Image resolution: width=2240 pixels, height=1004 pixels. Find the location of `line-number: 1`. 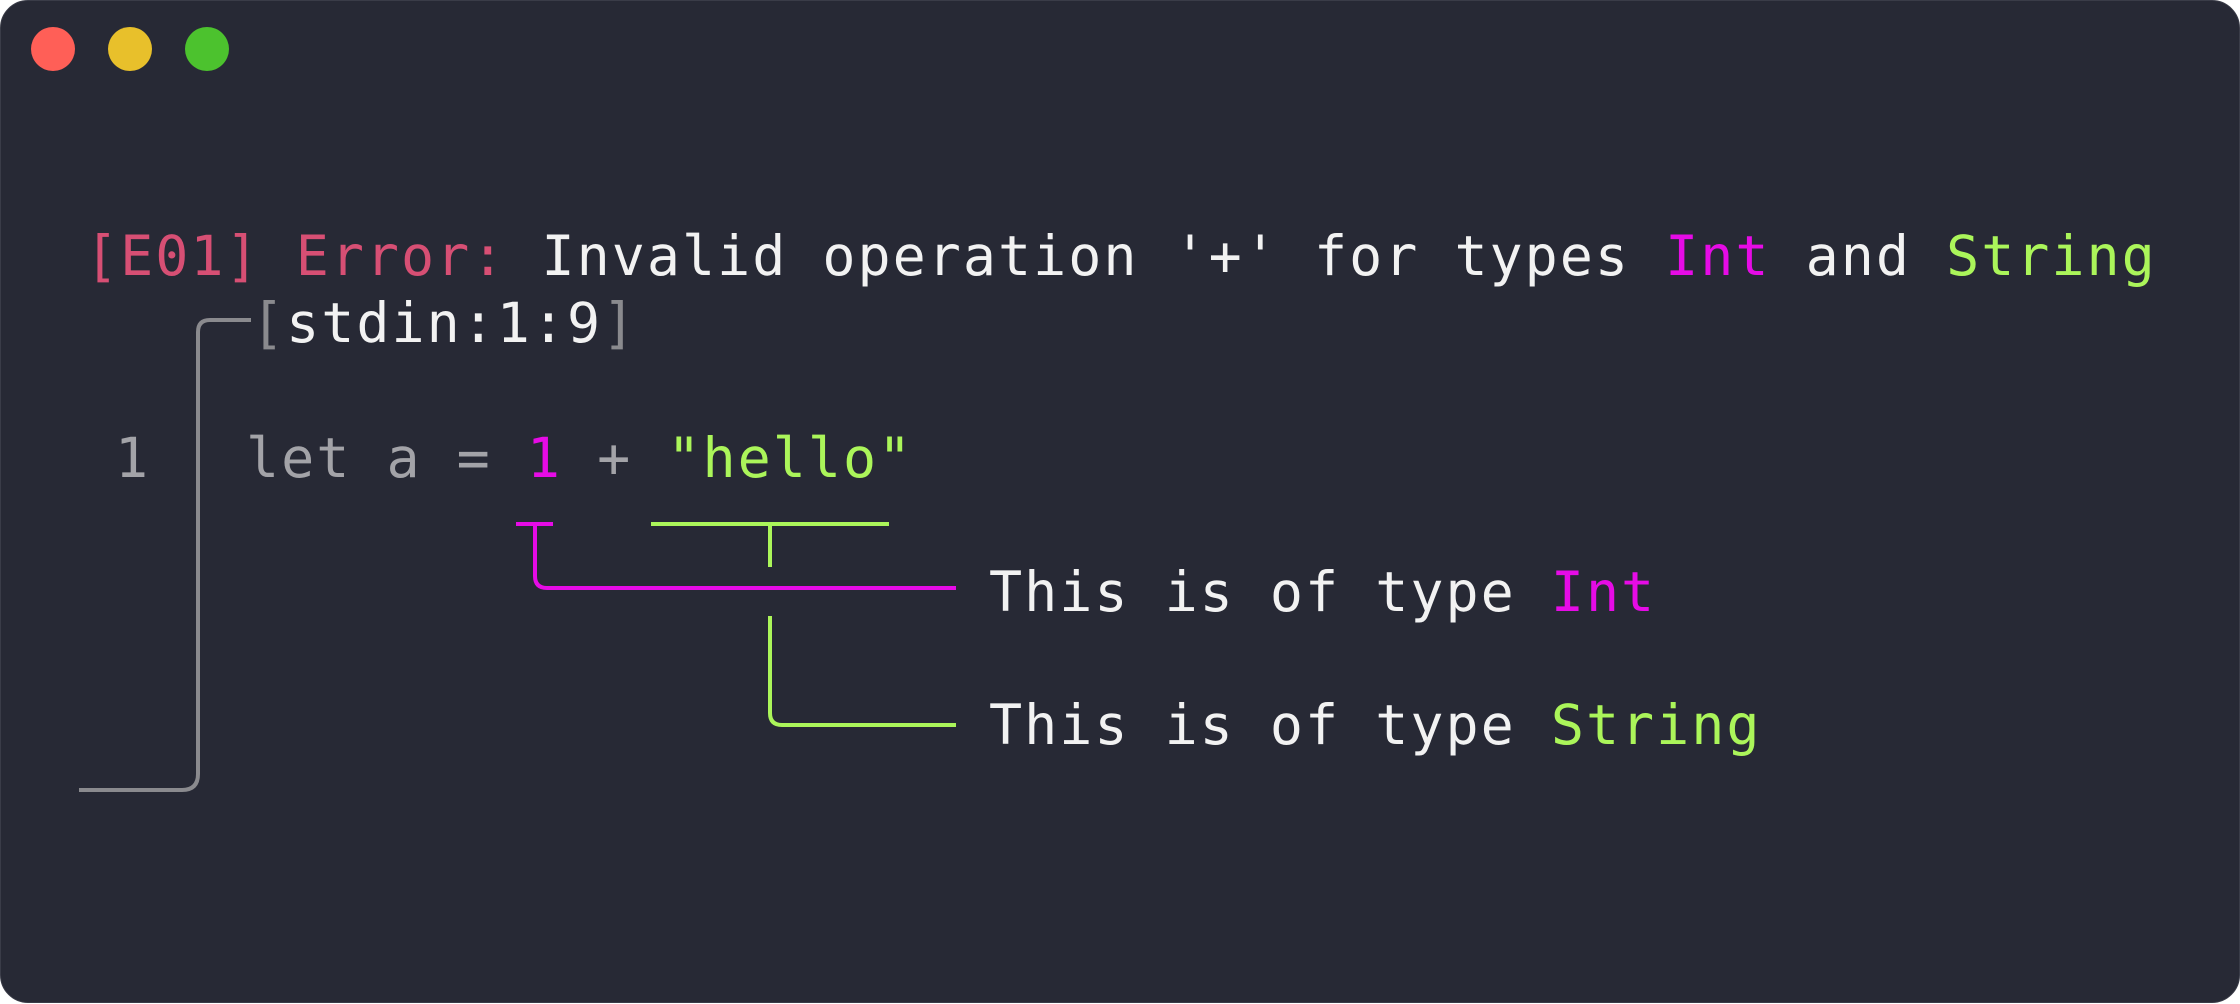

line-number: 1 is located at coordinates (133, 458).